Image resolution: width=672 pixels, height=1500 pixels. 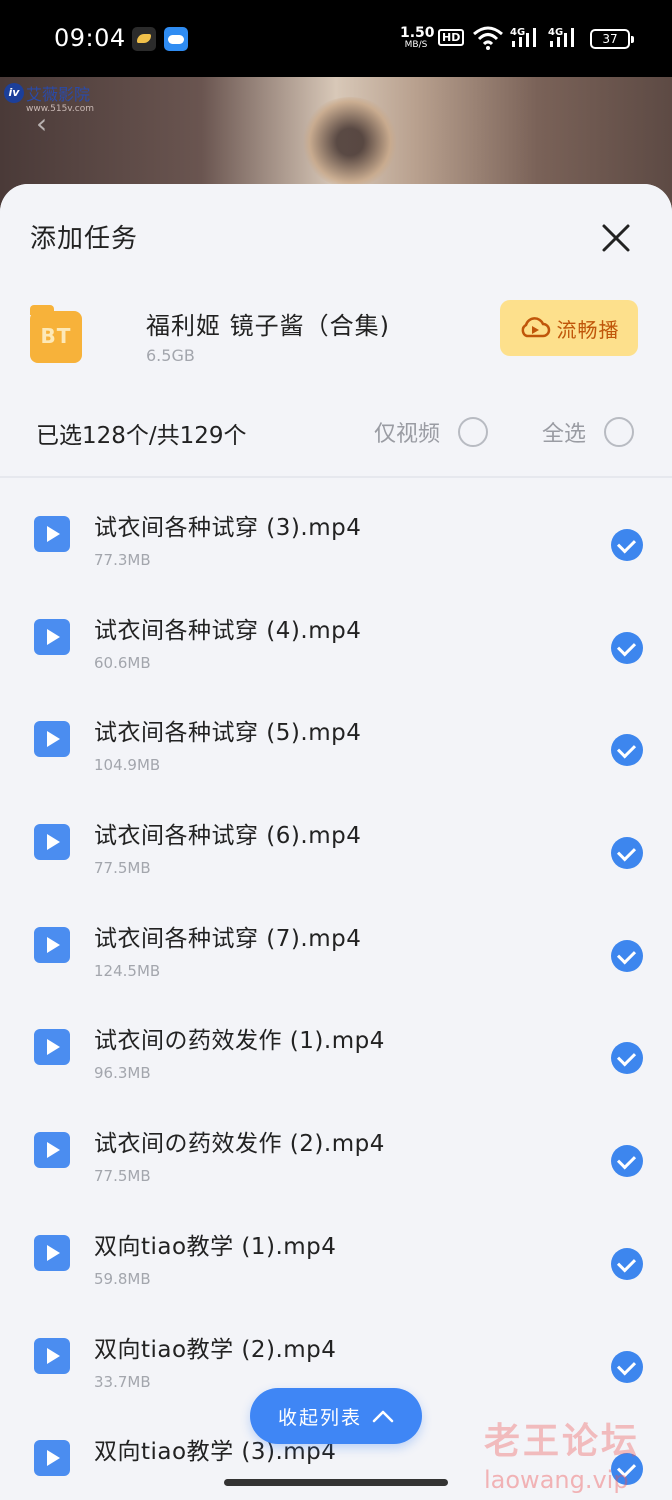 What do you see at coordinates (228, 938) in the screenshot?
I see `file-name: 试衣间各种试穿 (7).mp4` at bounding box center [228, 938].